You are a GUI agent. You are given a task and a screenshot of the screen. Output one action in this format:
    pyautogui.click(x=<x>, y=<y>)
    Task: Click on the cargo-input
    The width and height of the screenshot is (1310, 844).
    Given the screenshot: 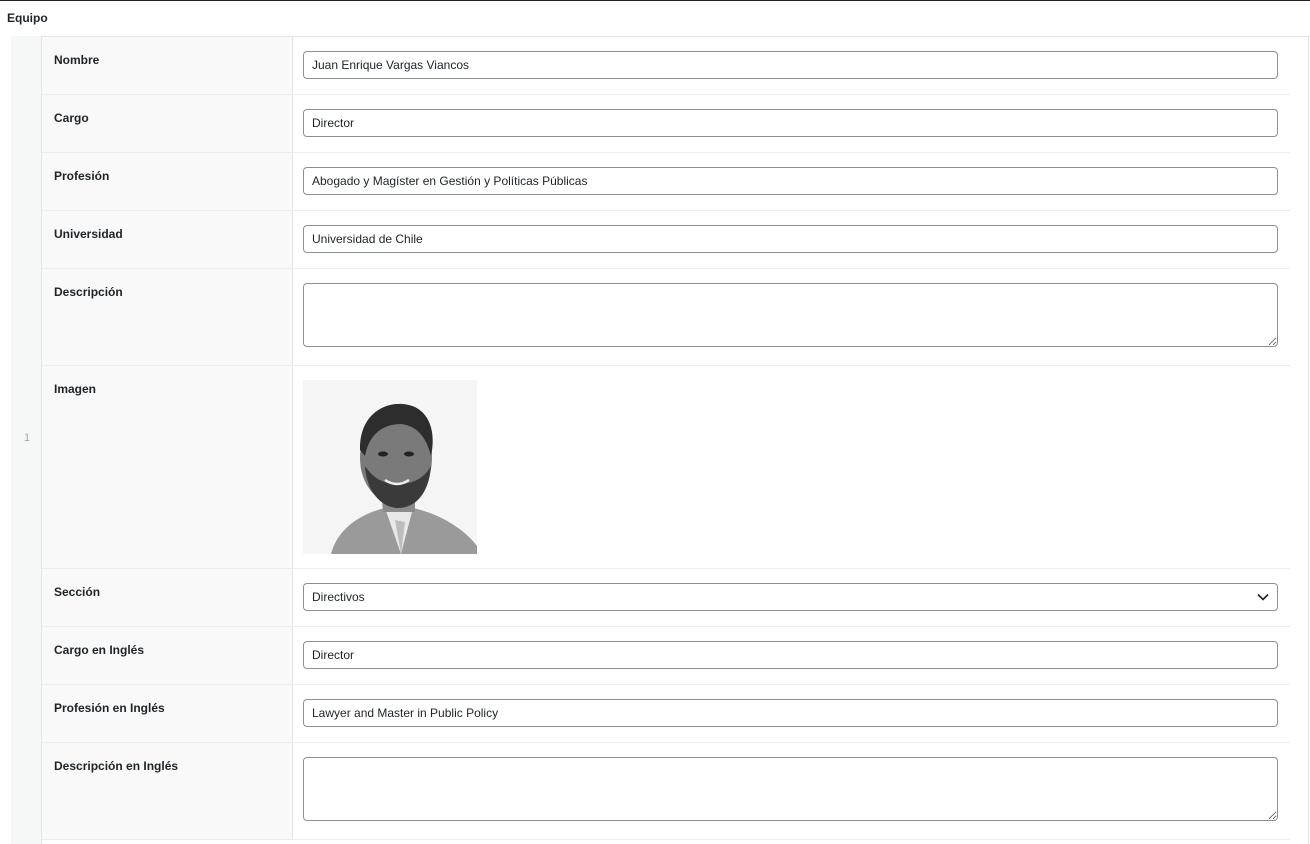 What is the action you would take?
    pyautogui.click(x=790, y=123)
    